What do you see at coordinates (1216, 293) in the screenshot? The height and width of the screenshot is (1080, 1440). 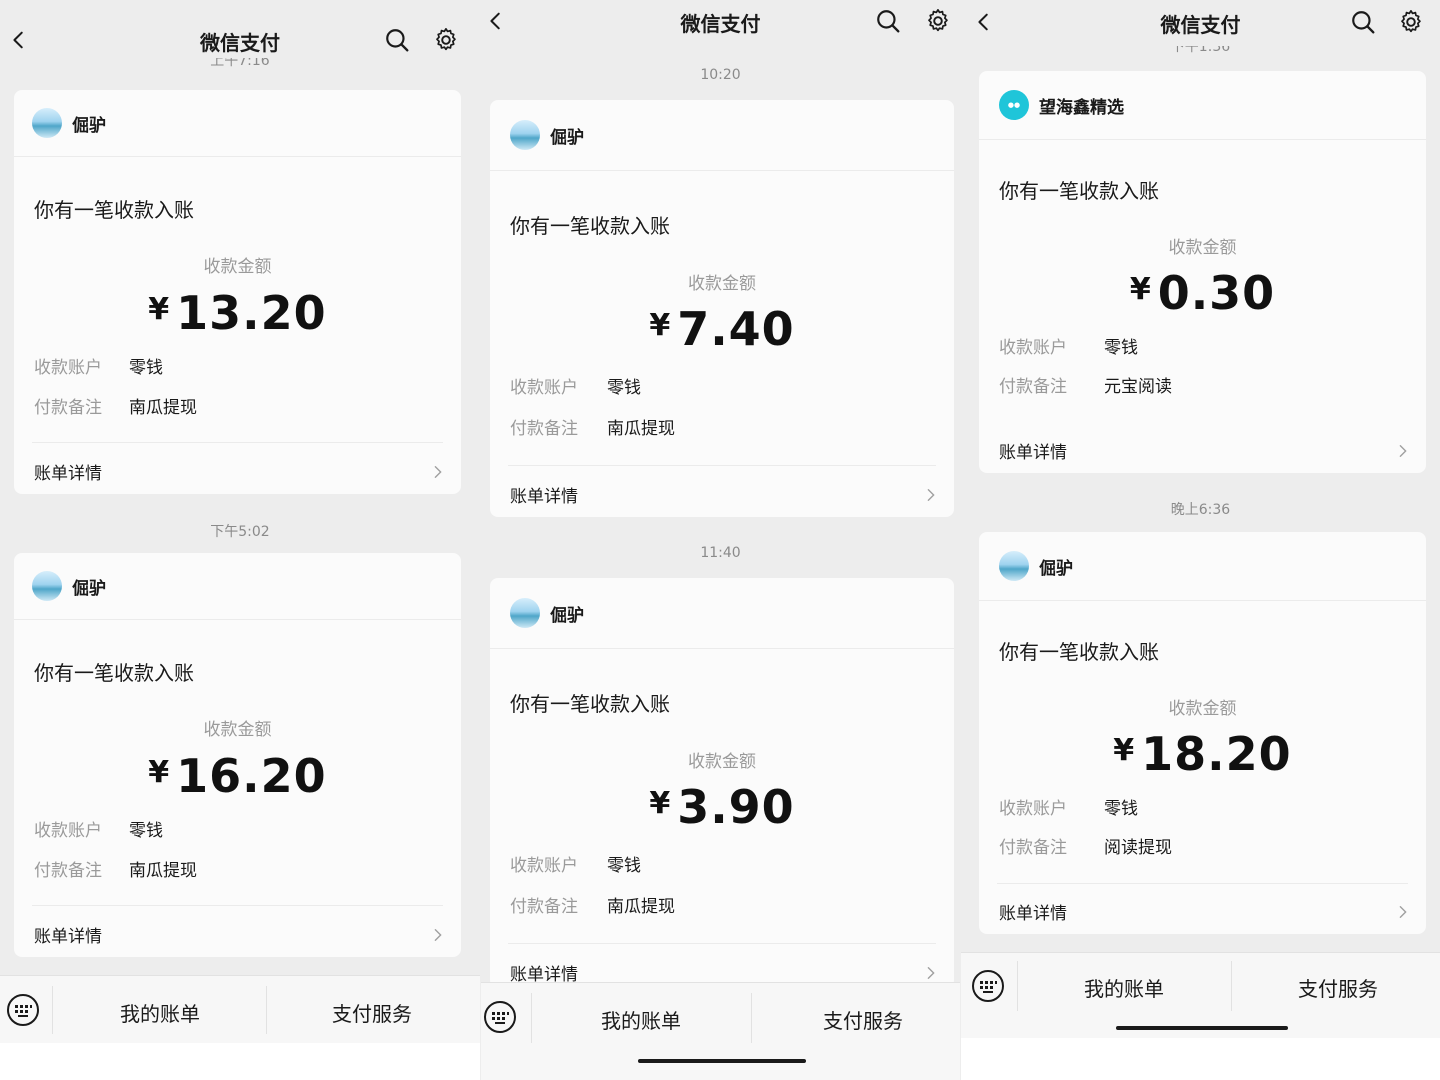 I see `amount-value: 0.30` at bounding box center [1216, 293].